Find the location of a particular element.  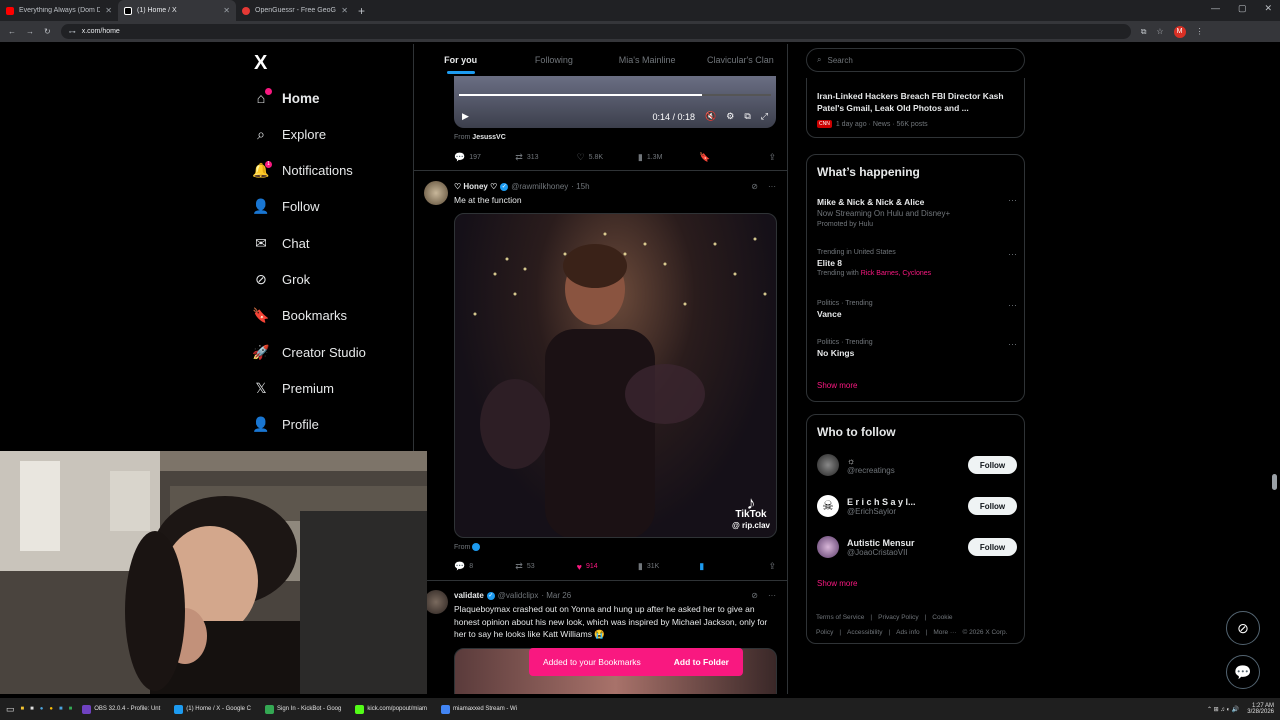

search-input: ⌕ Search is located at coordinates (915, 60).